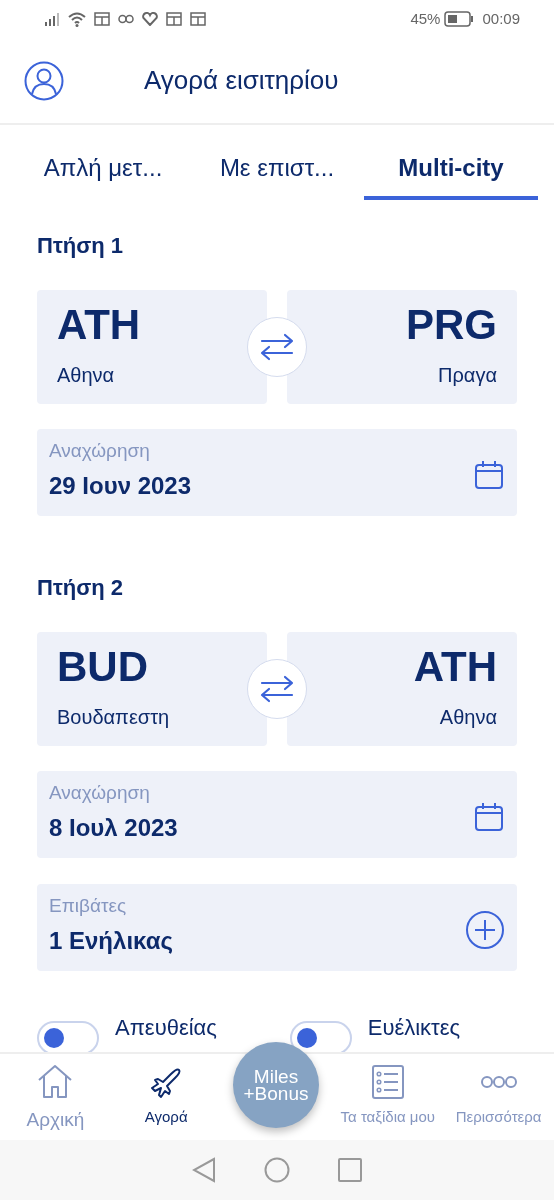  I want to click on input-field: Αναχώρηση 8 Ιουλ 2023, so click(277, 814).